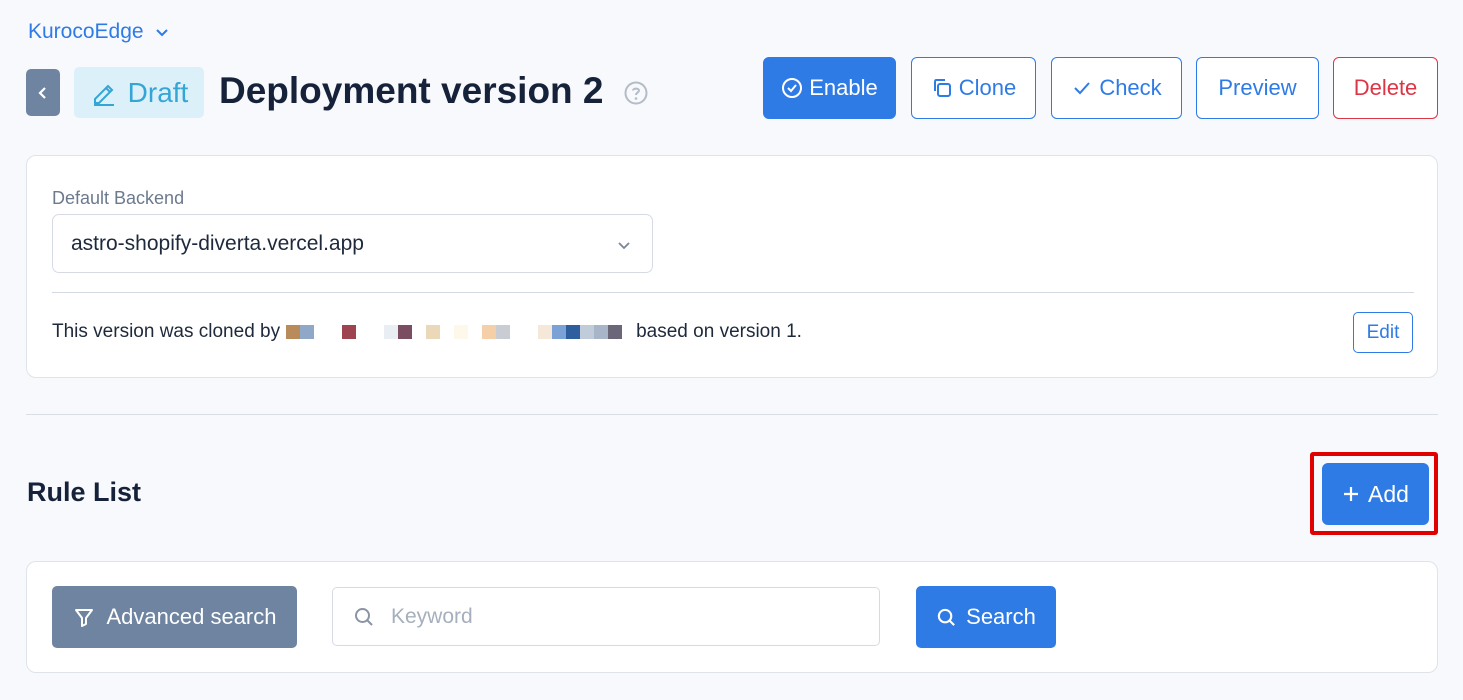  I want to click on advanced-search-label: Advanced search, so click(191, 616).